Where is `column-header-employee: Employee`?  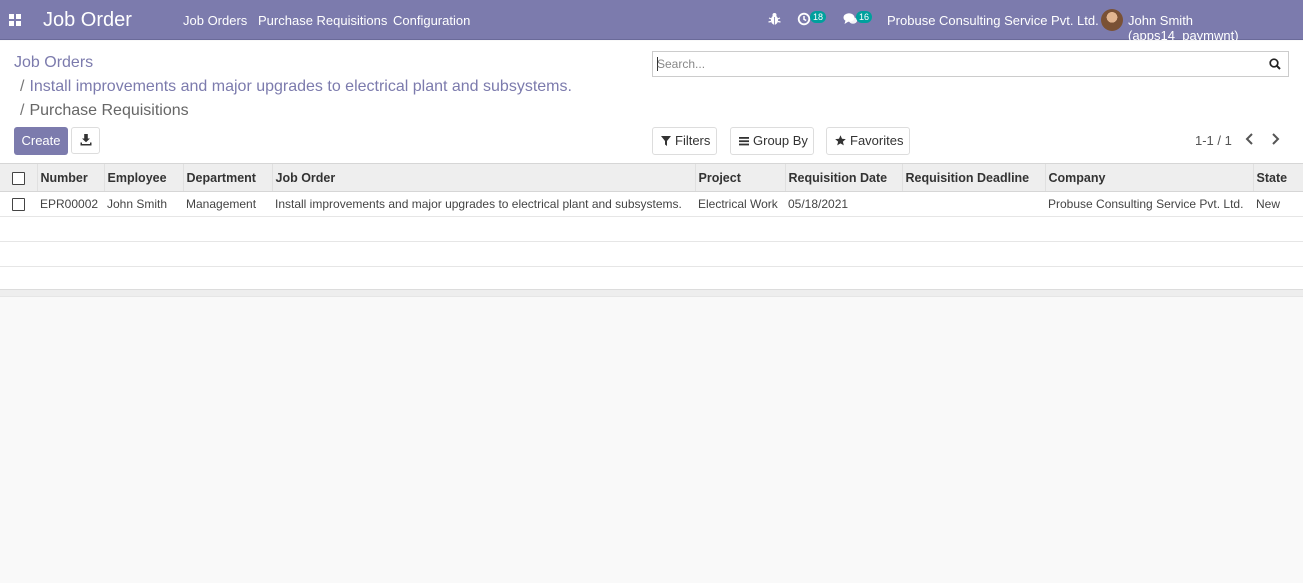
column-header-employee: Employee is located at coordinates (143, 178).